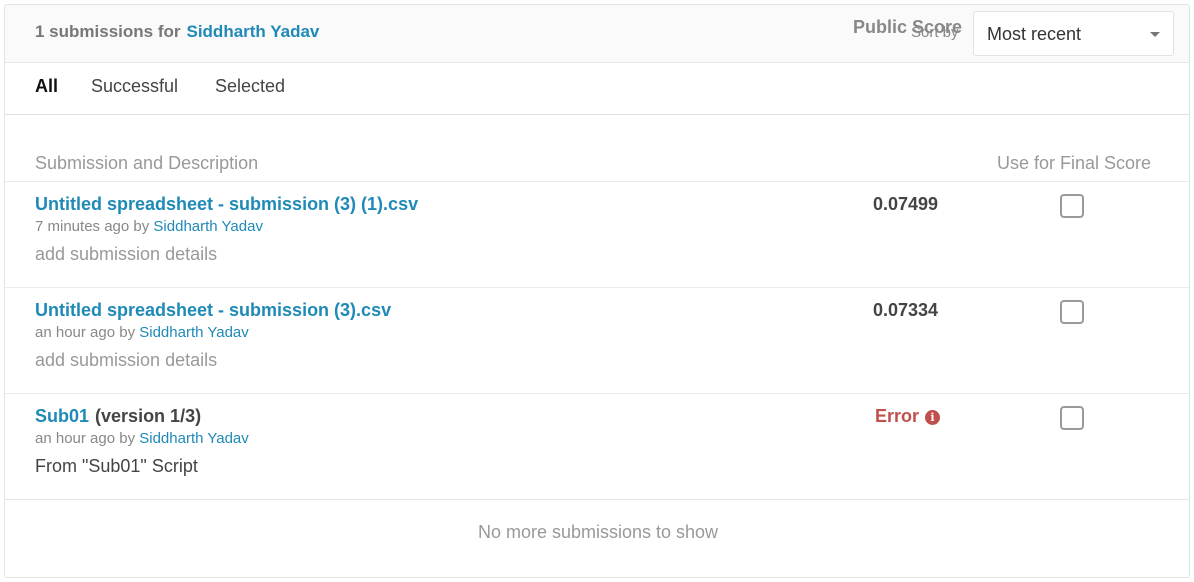 This screenshot has width=1194, height=582. I want to click on tab-successful: Successful, so click(134, 86).